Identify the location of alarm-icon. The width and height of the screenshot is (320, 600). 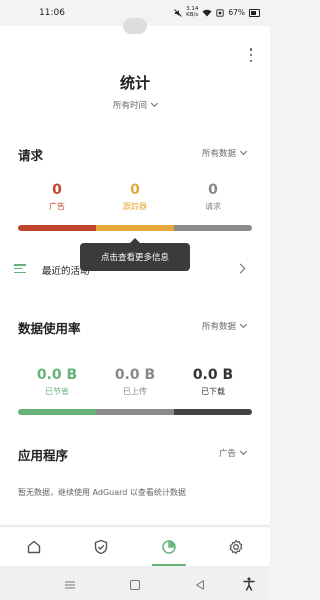
(220, 12).